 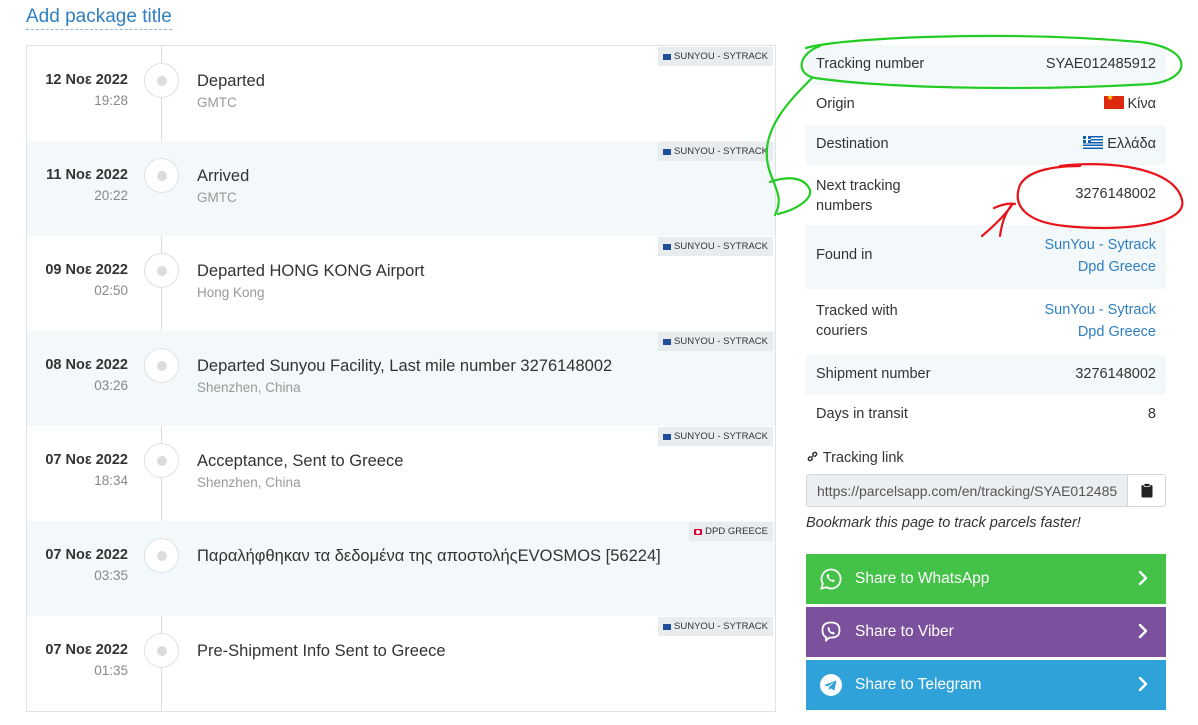 I want to click on add-package-title-link: Add package title, so click(x=99, y=18).